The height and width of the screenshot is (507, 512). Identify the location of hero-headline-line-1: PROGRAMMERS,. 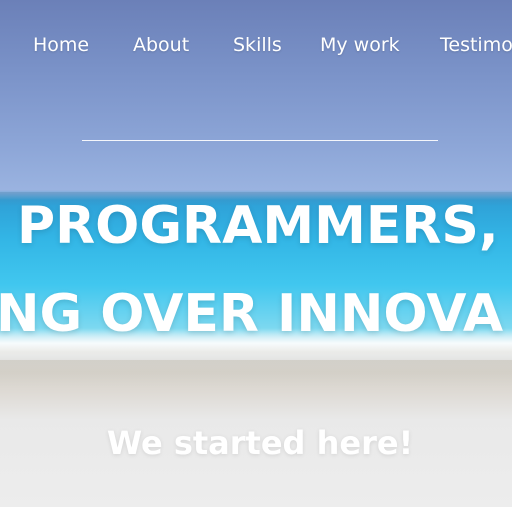
(258, 226).